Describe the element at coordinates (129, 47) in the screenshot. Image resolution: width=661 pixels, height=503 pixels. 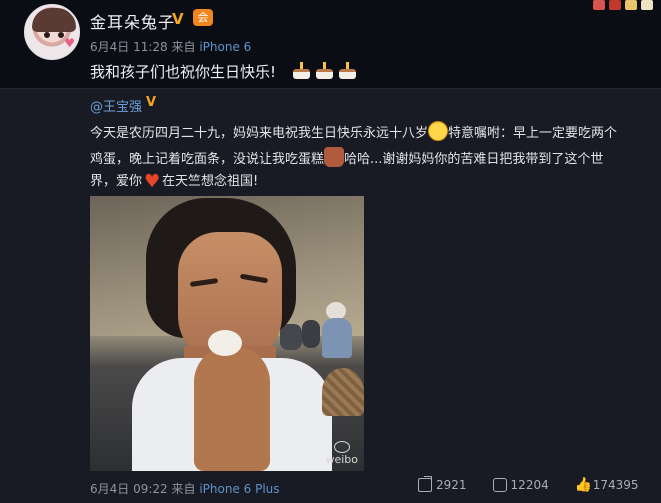
I see `post-time: 6月4日 11:28` at that location.